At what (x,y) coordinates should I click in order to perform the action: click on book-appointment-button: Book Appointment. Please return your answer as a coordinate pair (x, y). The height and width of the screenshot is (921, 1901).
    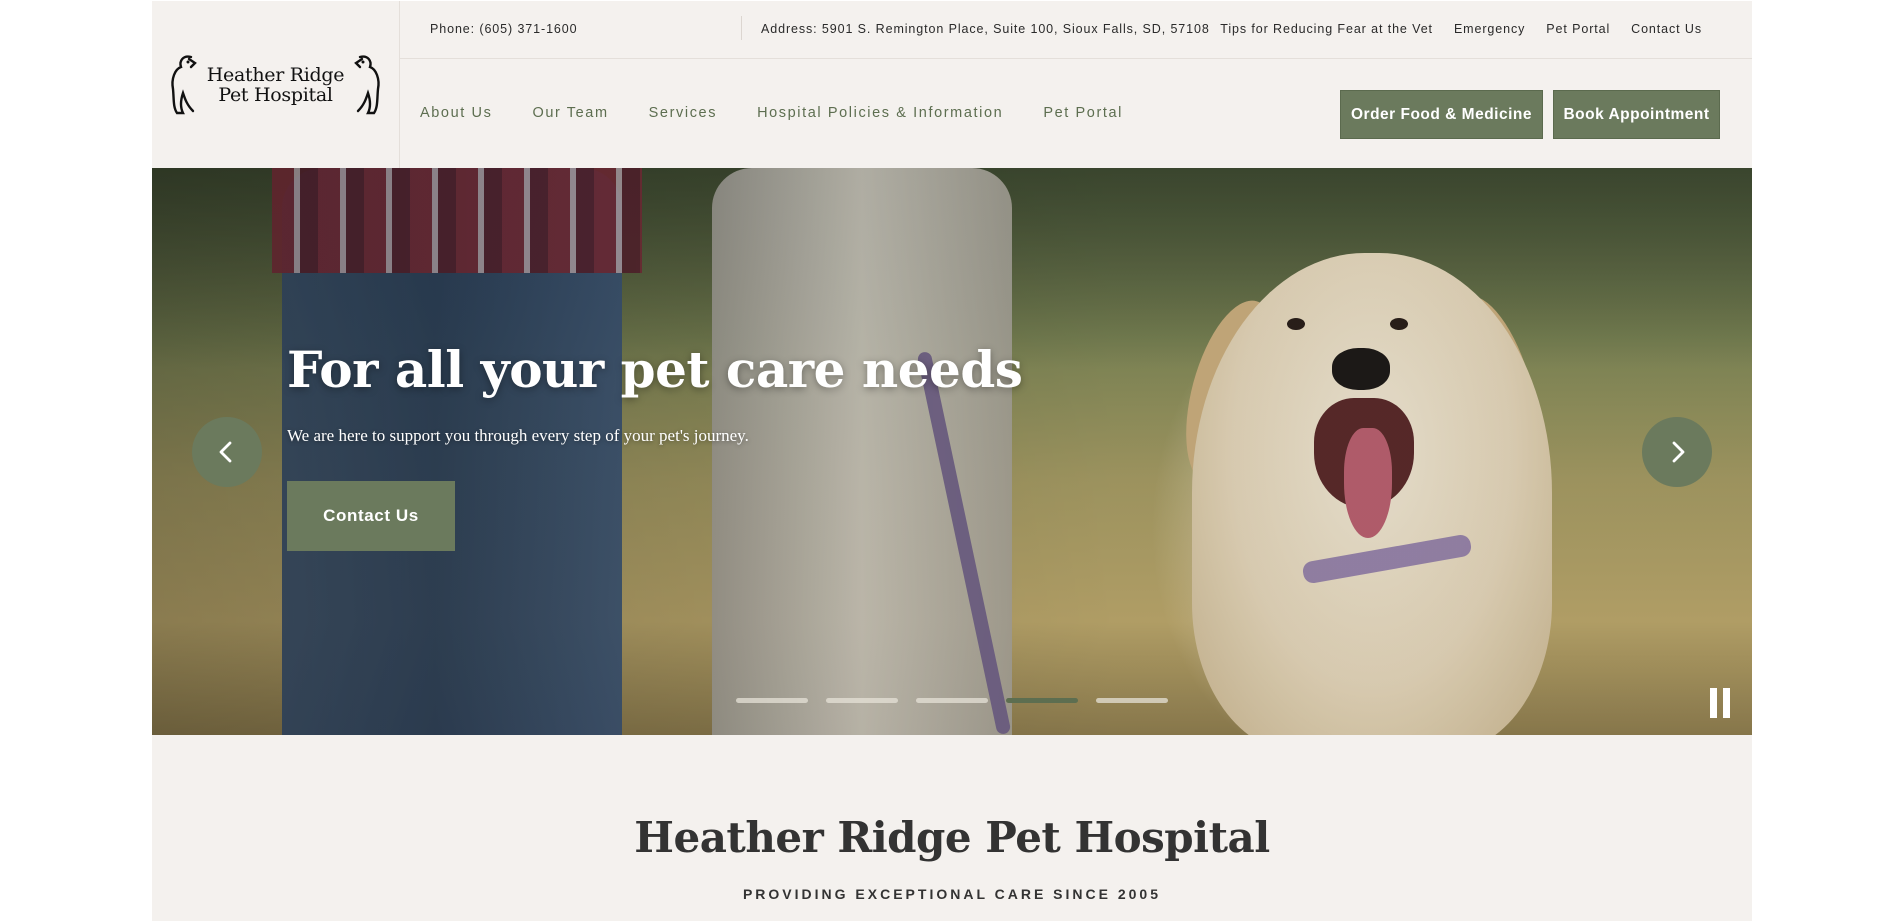
    Looking at the image, I should click on (1636, 114).